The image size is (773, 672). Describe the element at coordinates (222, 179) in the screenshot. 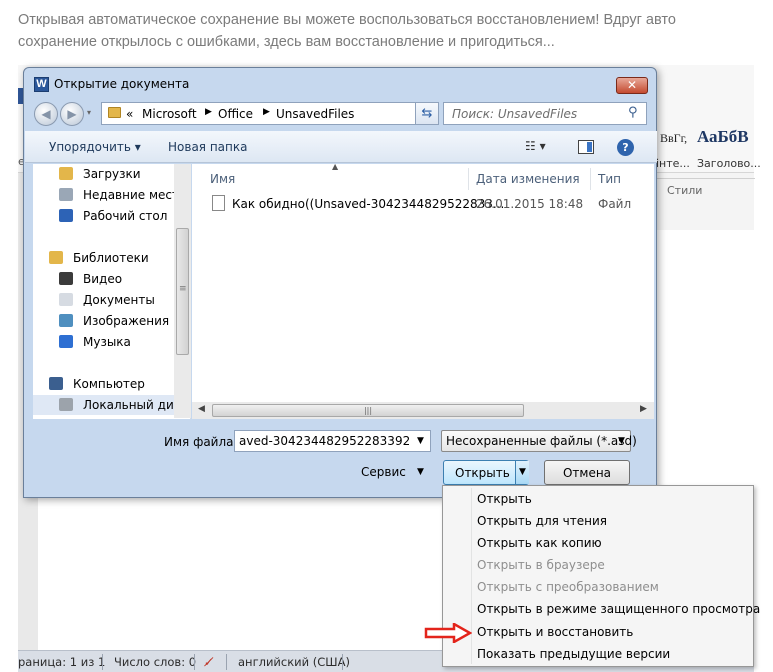

I see `column-header-name: Имя` at that location.